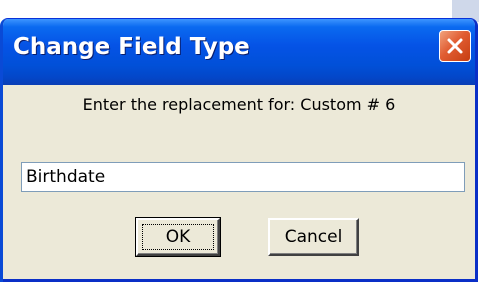 The width and height of the screenshot is (479, 282). What do you see at coordinates (239, 104) in the screenshot?
I see `prompt-label: Enter the replacement for: Custom # 6` at bounding box center [239, 104].